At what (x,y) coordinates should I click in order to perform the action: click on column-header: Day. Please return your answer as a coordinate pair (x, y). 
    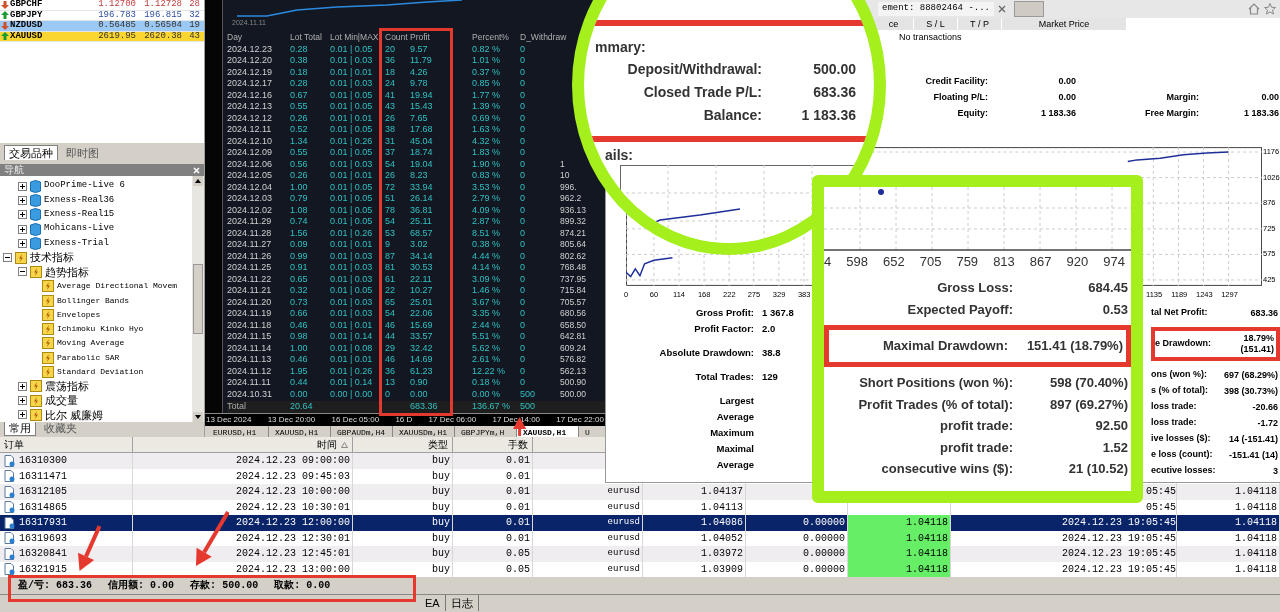
    Looking at the image, I should click on (235, 38).